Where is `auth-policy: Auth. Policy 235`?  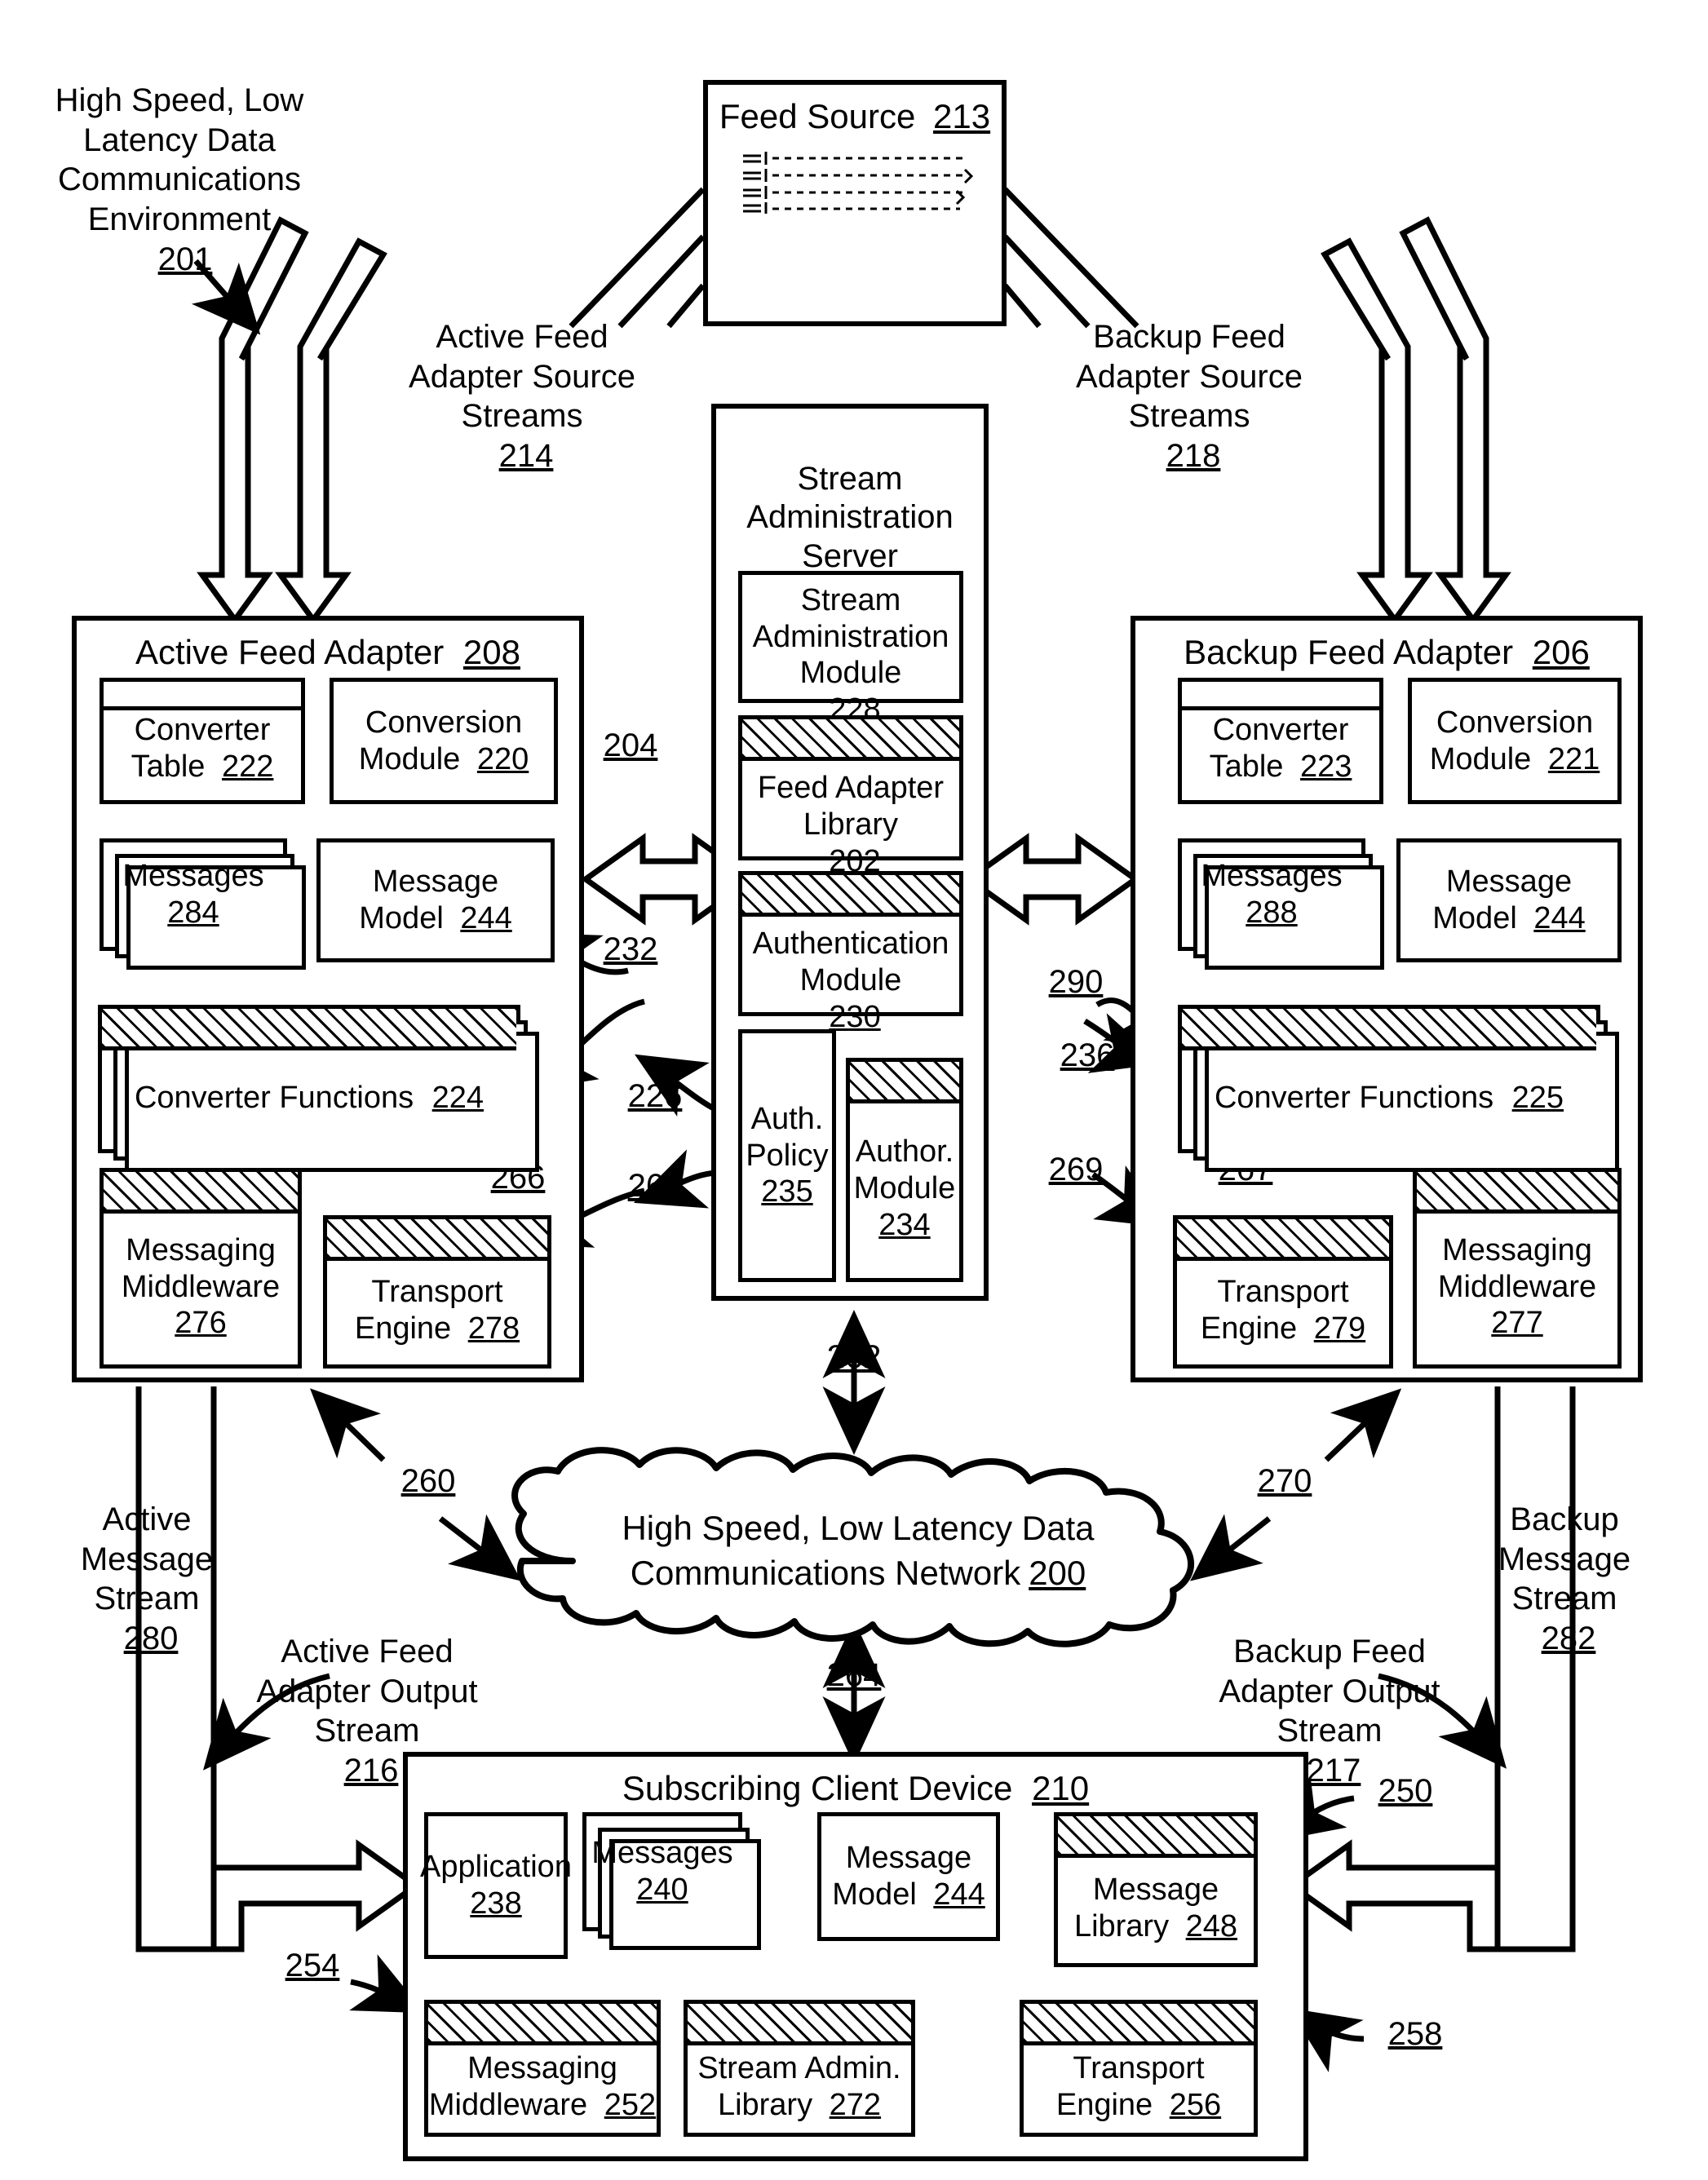
auth-policy: Auth. Policy 235 is located at coordinates (787, 1155).